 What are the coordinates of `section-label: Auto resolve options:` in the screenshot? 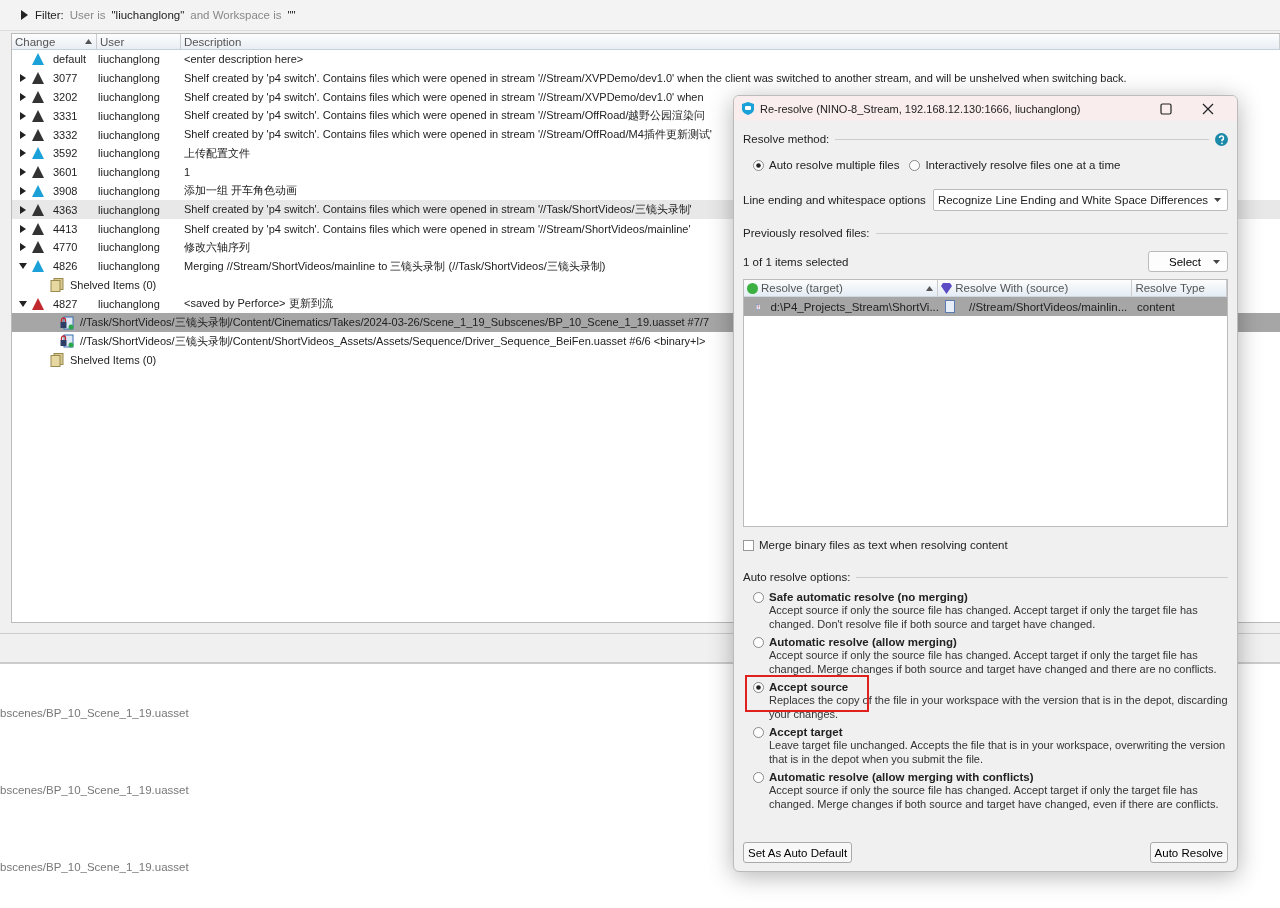 It's located at (797, 577).